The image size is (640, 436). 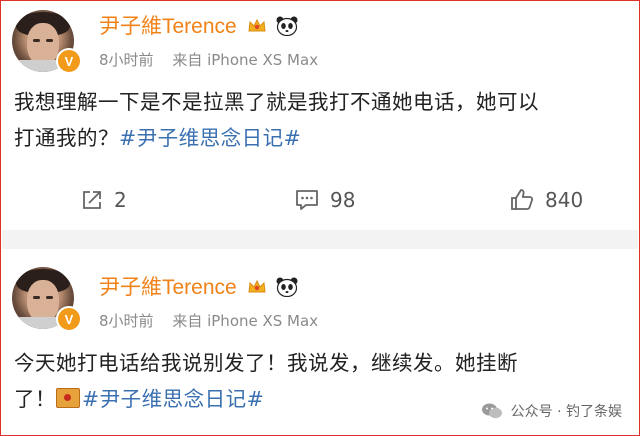 What do you see at coordinates (266, 363) in the screenshot?
I see `post-text-line-1: 今天她打电话给我说别发了！我说发，继续发。她挂断` at bounding box center [266, 363].